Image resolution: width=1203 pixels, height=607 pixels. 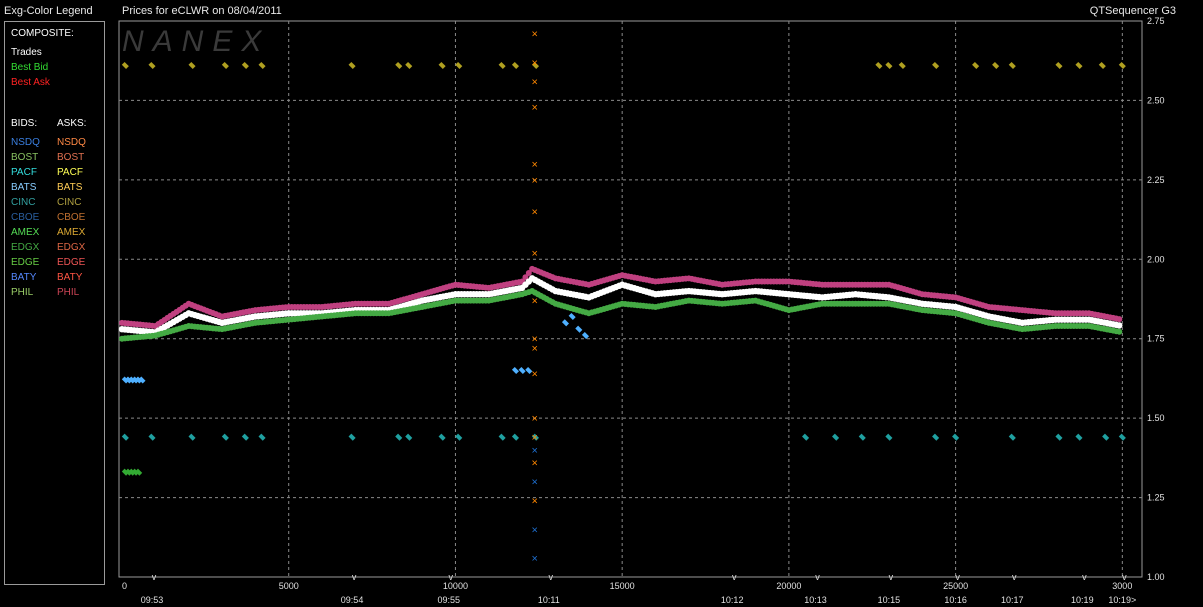 What do you see at coordinates (1122, 600) in the screenshot?
I see `time-label: 10:19>` at bounding box center [1122, 600].